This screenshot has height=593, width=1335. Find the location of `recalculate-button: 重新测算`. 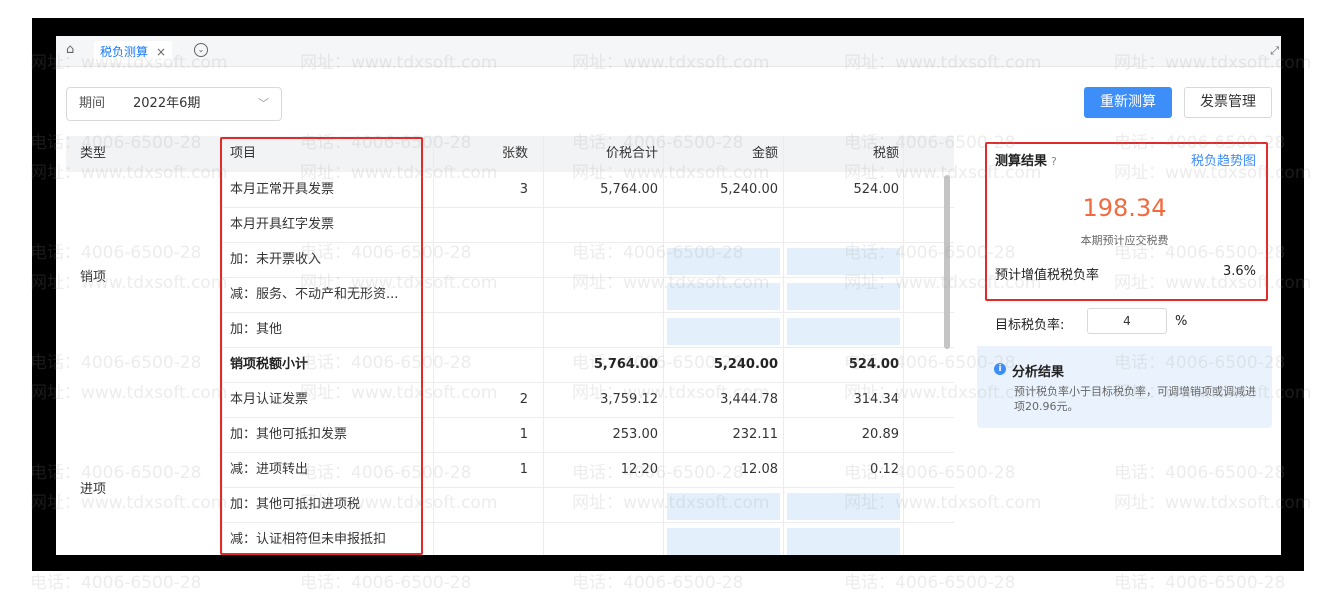

recalculate-button: 重新测算 is located at coordinates (1128, 102).